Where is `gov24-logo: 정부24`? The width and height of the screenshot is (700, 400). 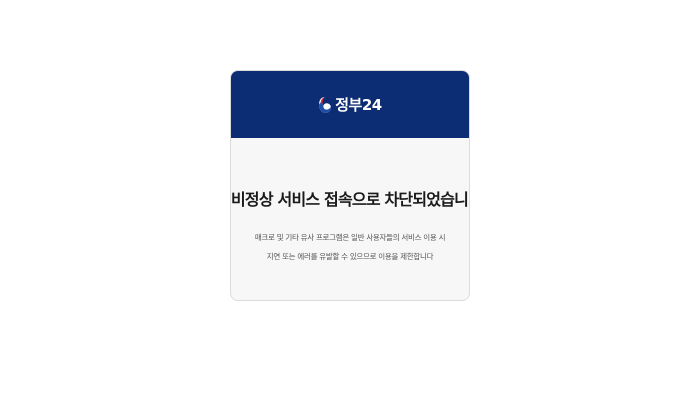
gov24-logo: 정부24 is located at coordinates (350, 104).